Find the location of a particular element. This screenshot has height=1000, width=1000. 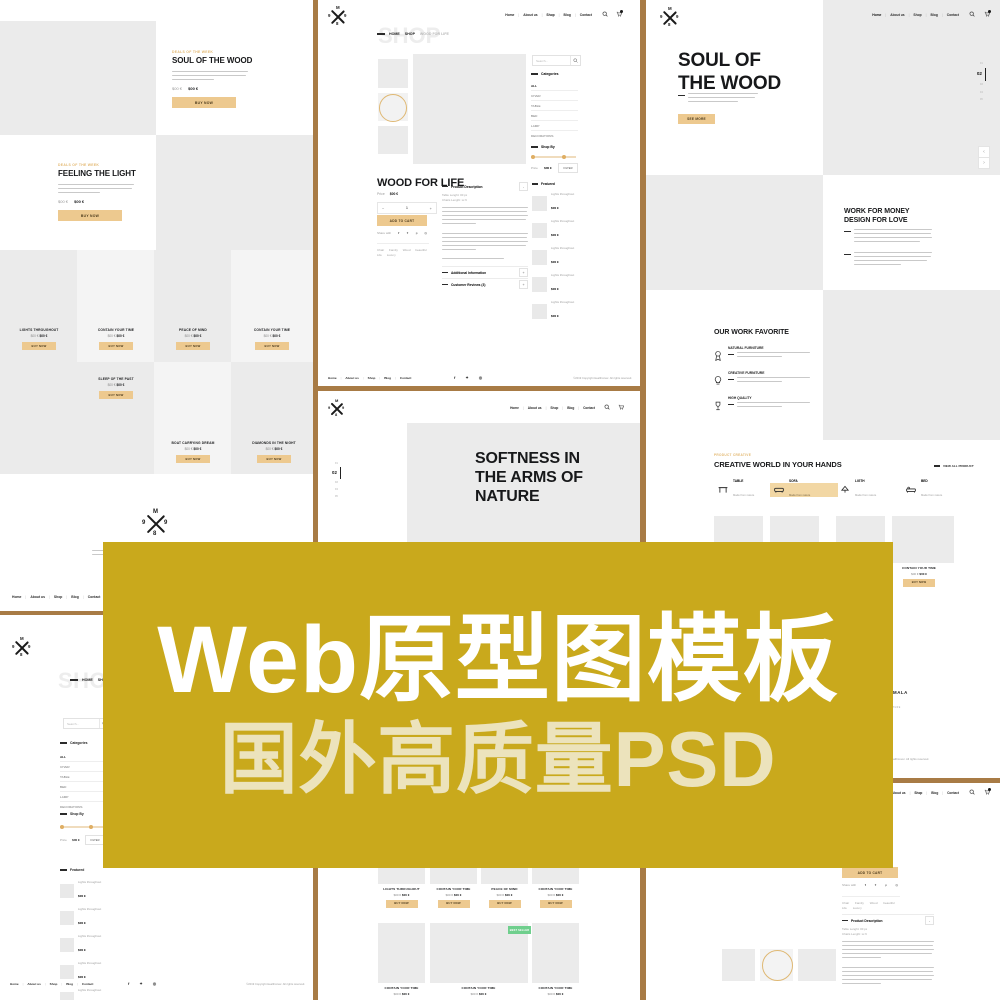

quantity-stepper: − 1 + is located at coordinates (407, 208).